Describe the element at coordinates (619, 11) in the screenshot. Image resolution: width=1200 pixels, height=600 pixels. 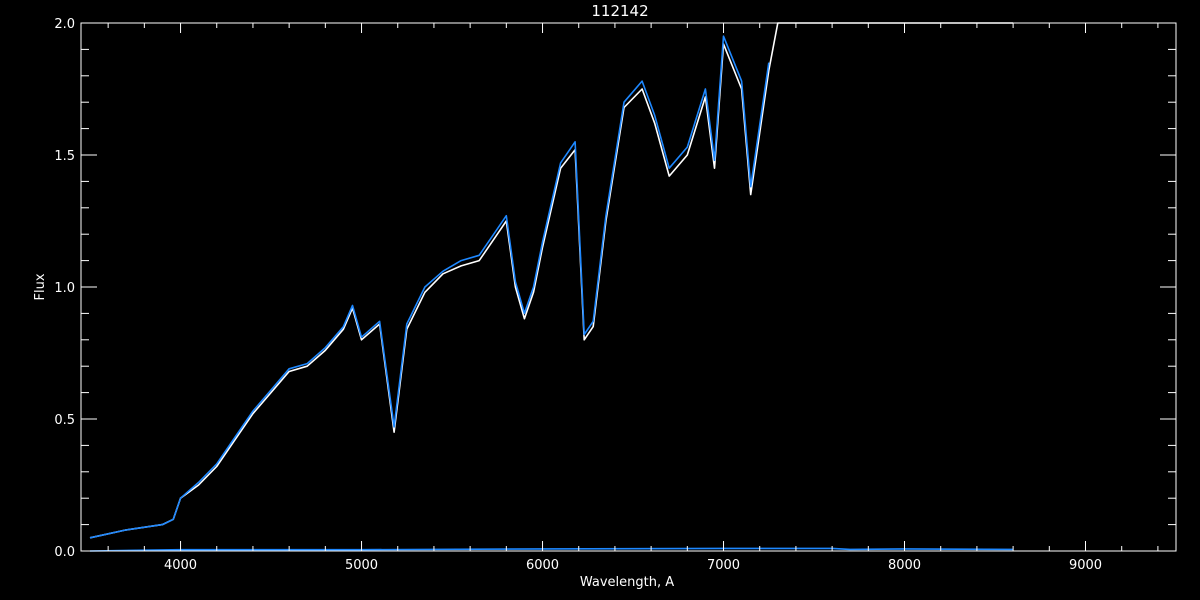
I see `chart-title: 112142` at that location.